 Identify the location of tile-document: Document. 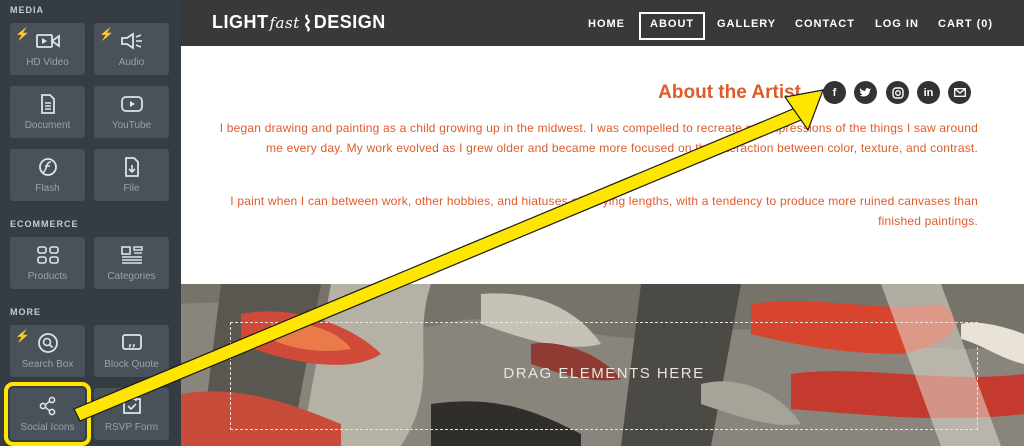
(47, 112).